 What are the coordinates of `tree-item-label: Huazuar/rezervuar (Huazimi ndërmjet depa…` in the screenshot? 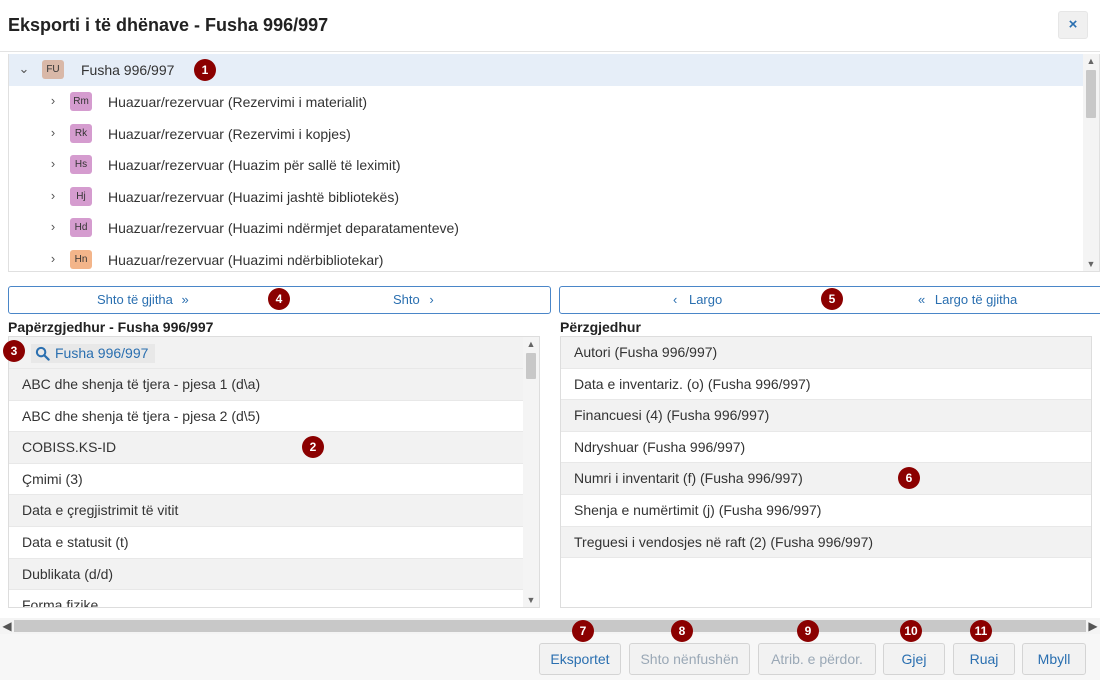 It's located at (283, 228).